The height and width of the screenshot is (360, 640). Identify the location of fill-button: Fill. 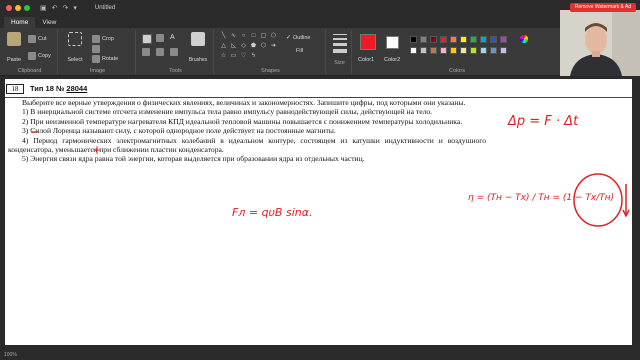
(299, 51).